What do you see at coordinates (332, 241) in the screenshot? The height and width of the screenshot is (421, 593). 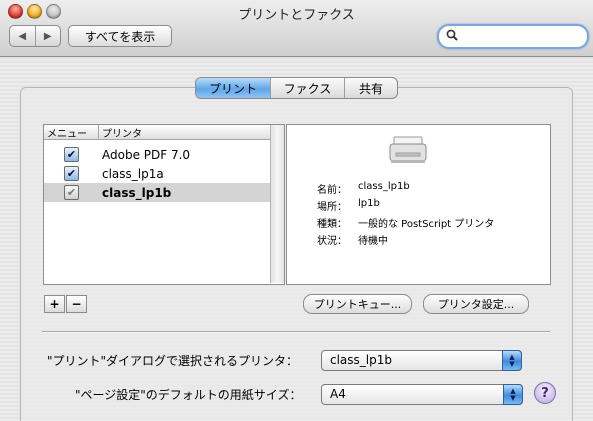 I see `status-label: 状況：` at bounding box center [332, 241].